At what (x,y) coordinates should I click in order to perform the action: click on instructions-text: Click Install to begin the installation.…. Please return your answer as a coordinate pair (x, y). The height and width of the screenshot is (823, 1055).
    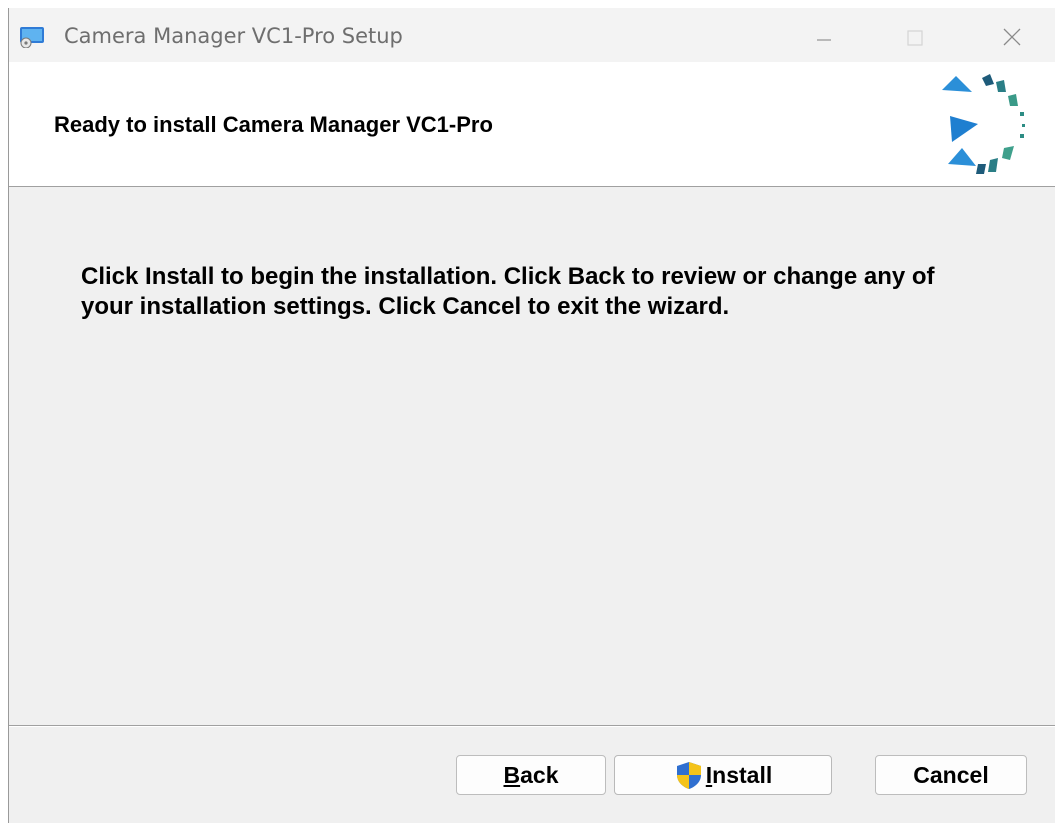
    Looking at the image, I should click on (508, 291).